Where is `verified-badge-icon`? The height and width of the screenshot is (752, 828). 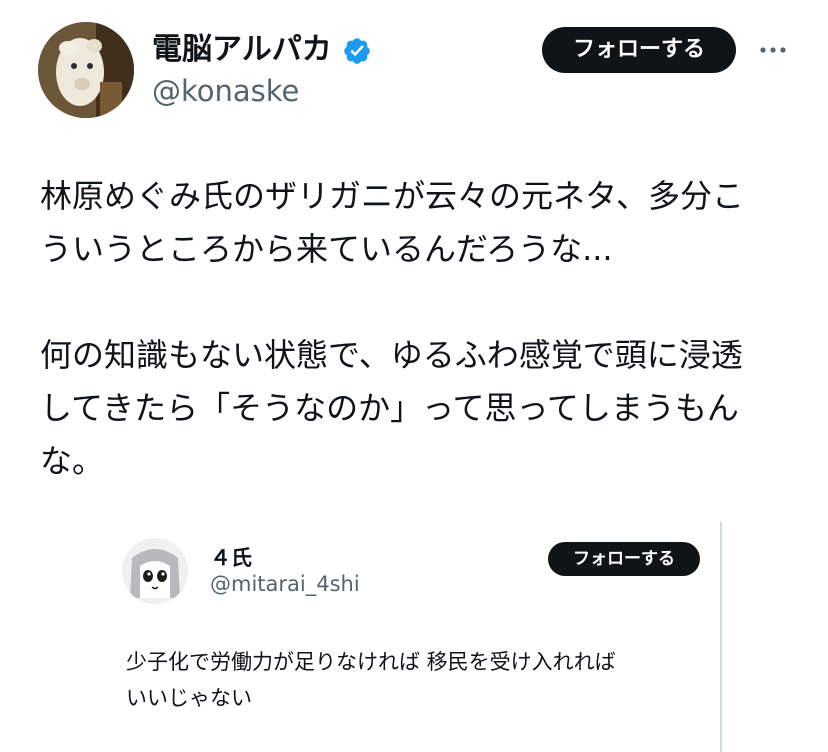 verified-badge-icon is located at coordinates (357, 51).